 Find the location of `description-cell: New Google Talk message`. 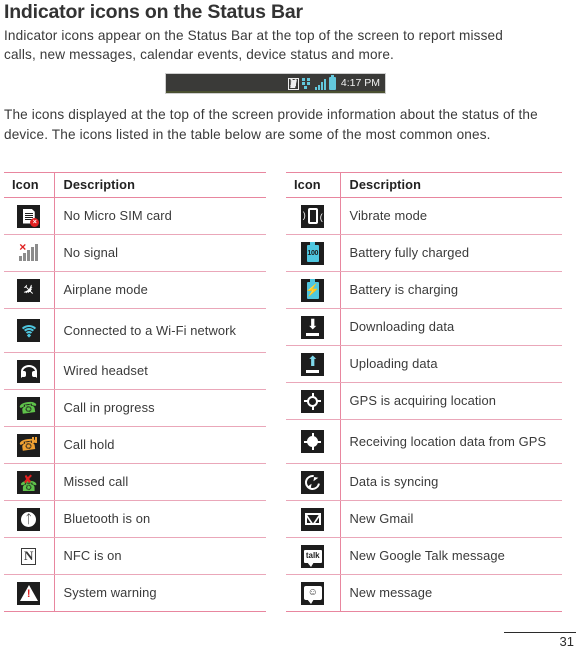

description-cell: New Google Talk message is located at coordinates (451, 556).